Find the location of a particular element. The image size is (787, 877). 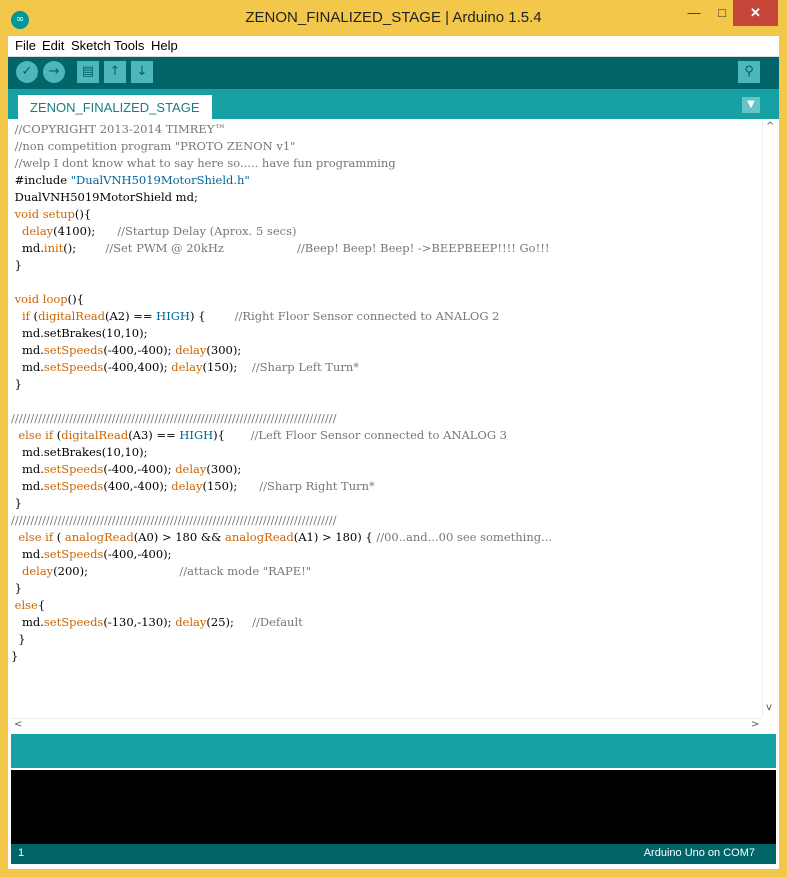

code-line: else{ is located at coordinates (281, 605).